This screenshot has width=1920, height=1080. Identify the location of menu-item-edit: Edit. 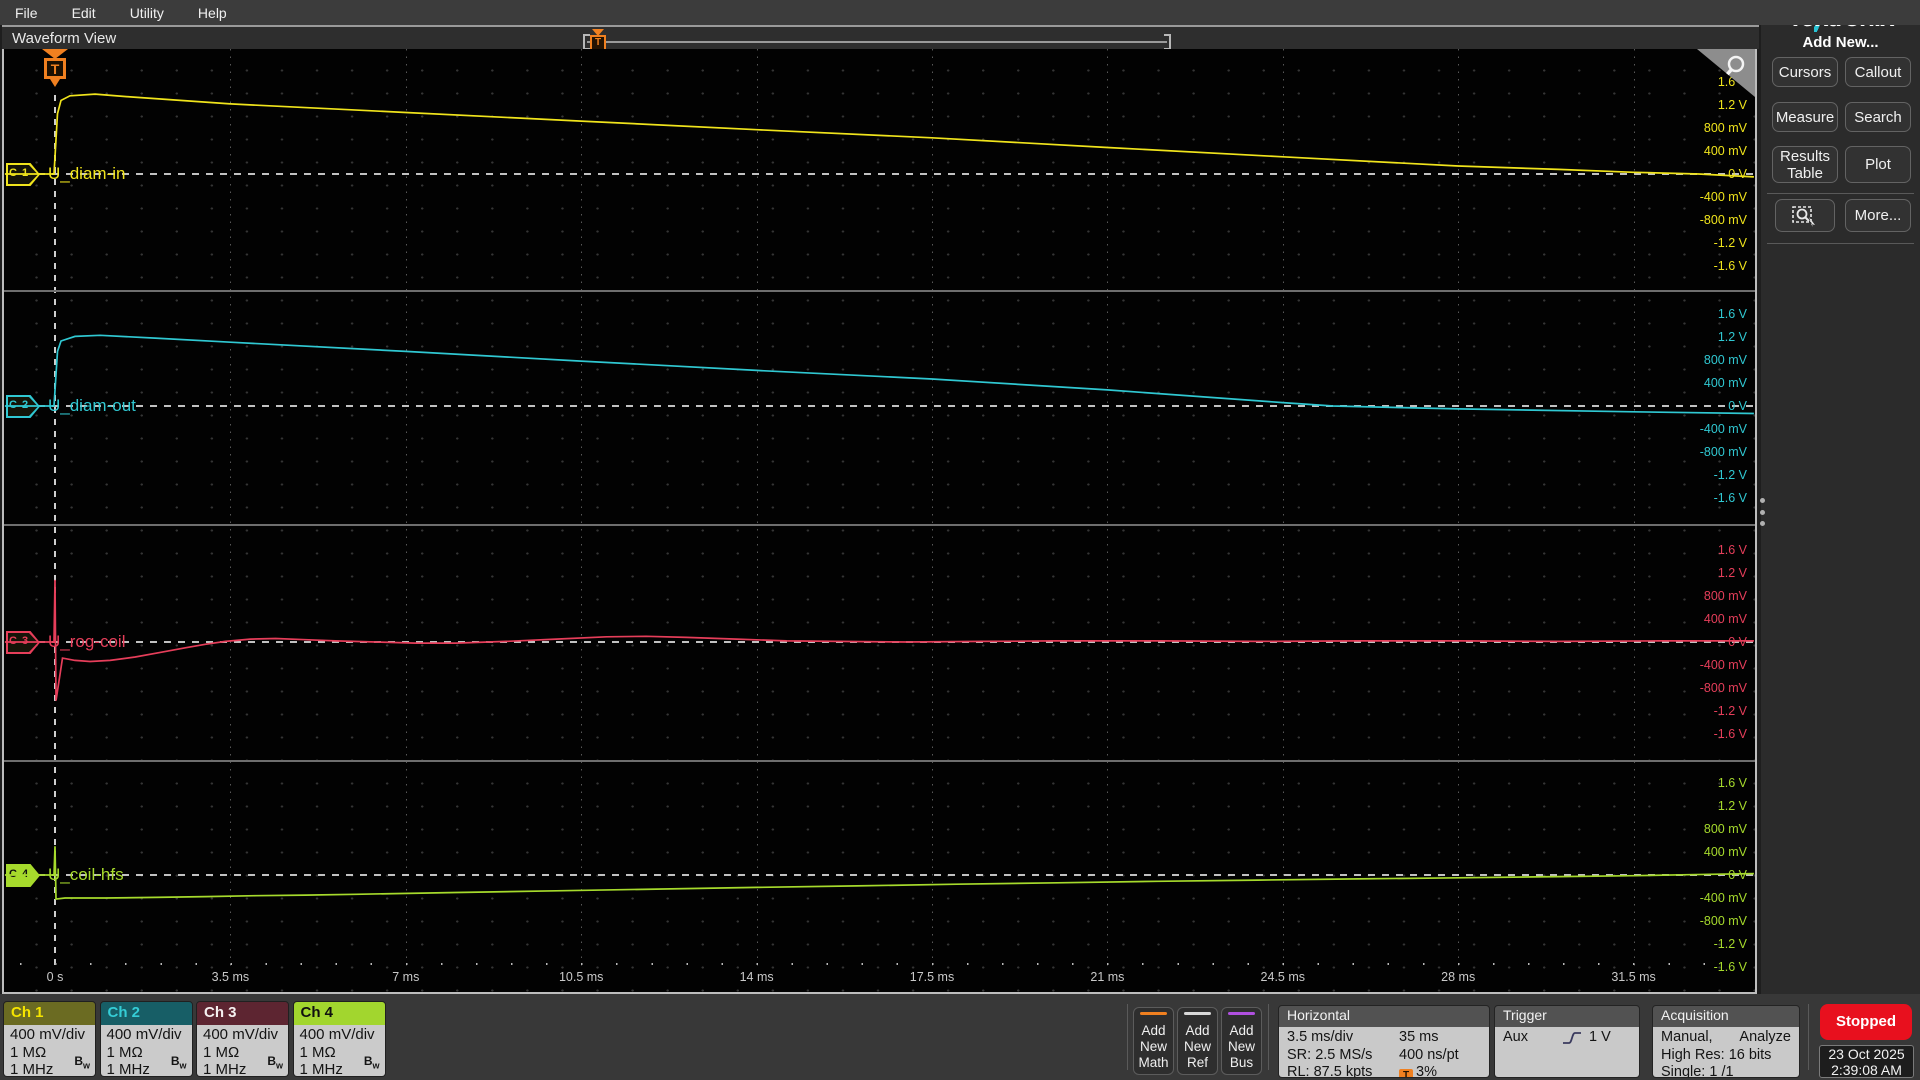
(84, 13).